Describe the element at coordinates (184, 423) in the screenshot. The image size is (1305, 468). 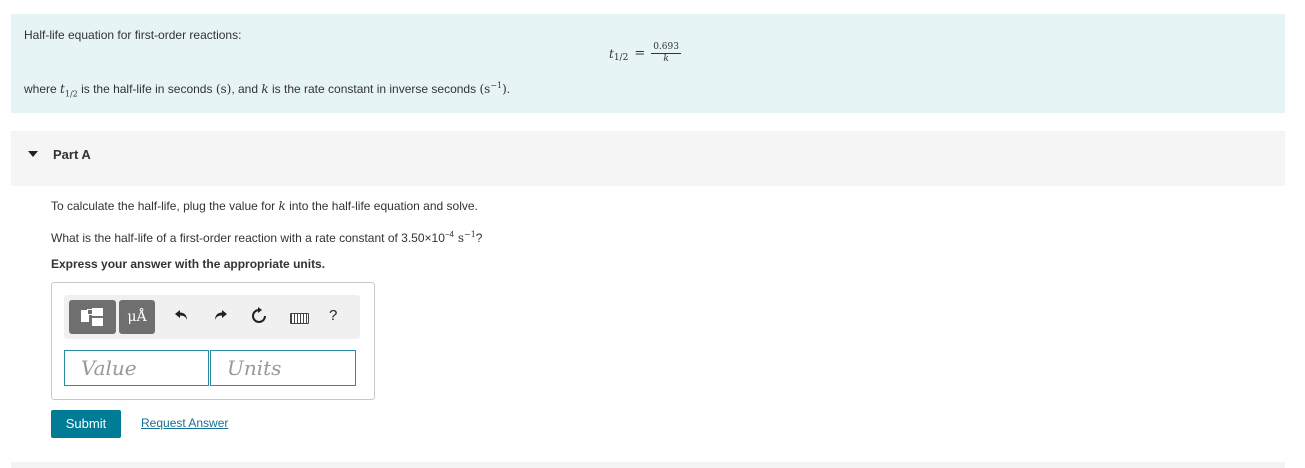
I see `request-answer-link: Request Answer` at that location.